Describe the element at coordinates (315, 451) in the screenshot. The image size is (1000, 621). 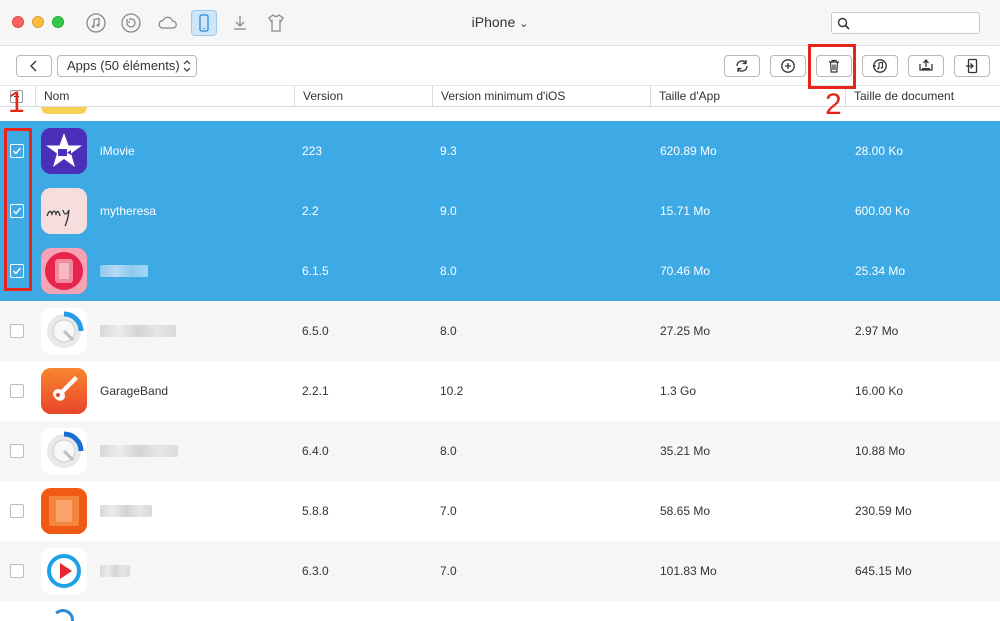
I see `app-version: 6.4.0` at that location.